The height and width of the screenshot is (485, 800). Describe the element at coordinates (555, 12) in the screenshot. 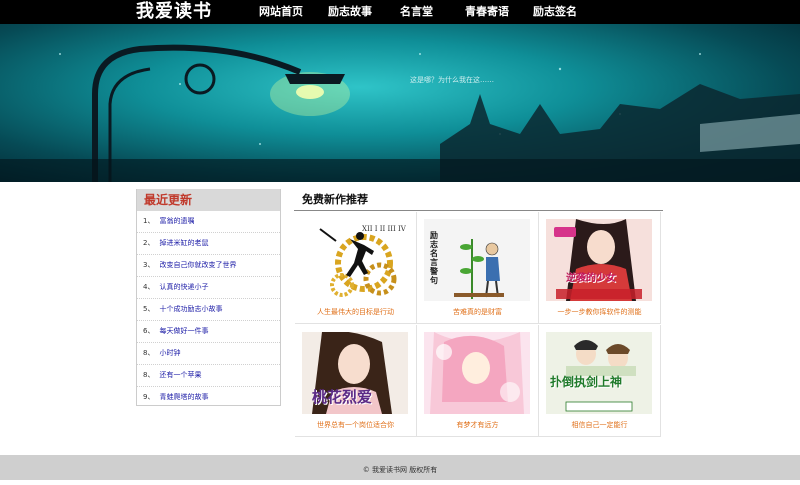

I see `nav-signatures: 励志签名` at that location.